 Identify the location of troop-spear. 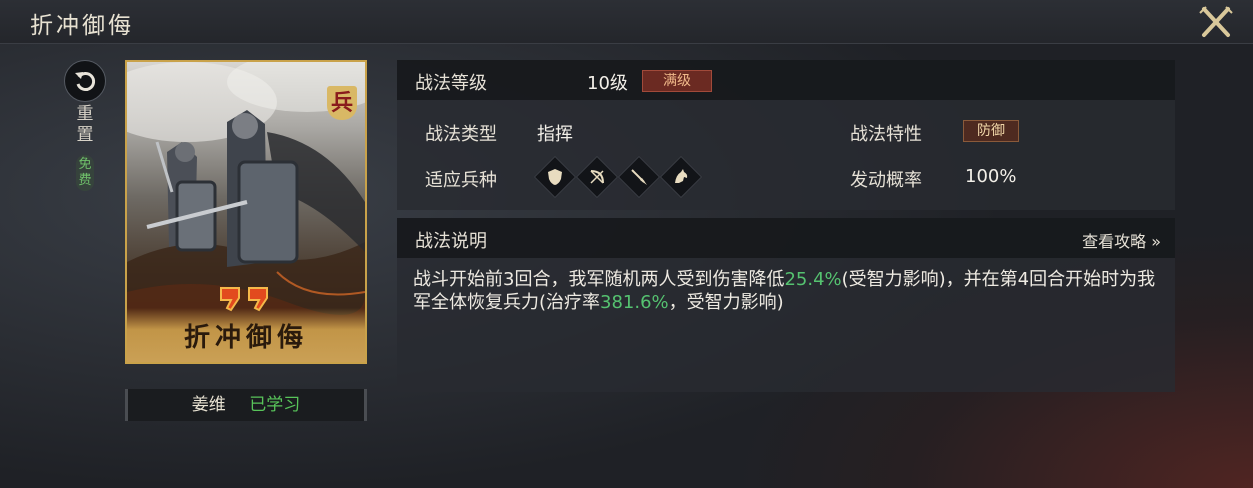
(639, 177).